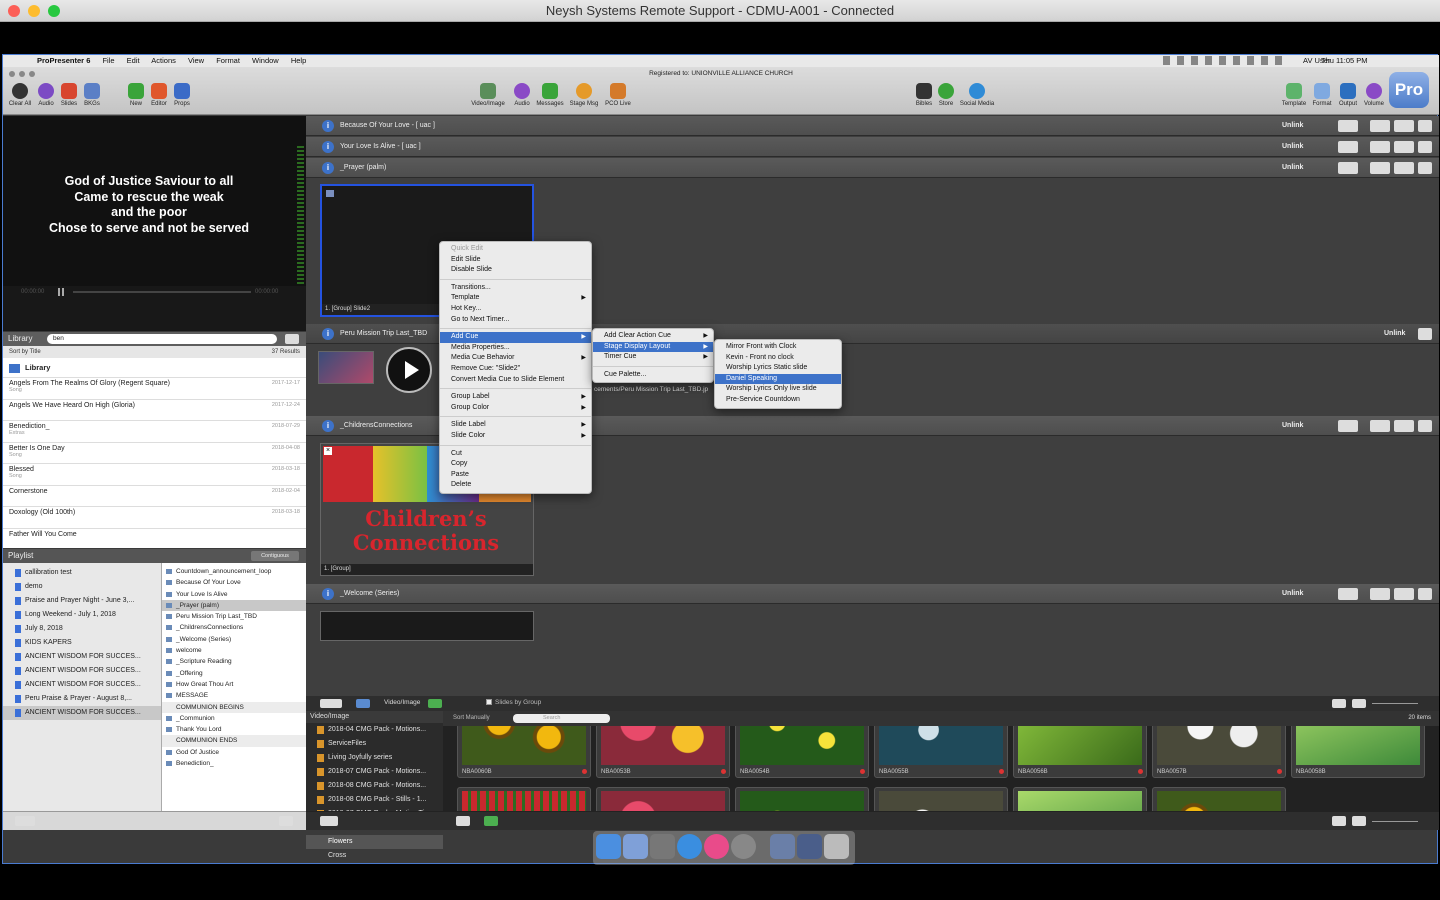 This screenshot has height=900, width=1440. What do you see at coordinates (234, 571) in the screenshot?
I see `playlist-item: Countdown_announcement_loop` at bounding box center [234, 571].